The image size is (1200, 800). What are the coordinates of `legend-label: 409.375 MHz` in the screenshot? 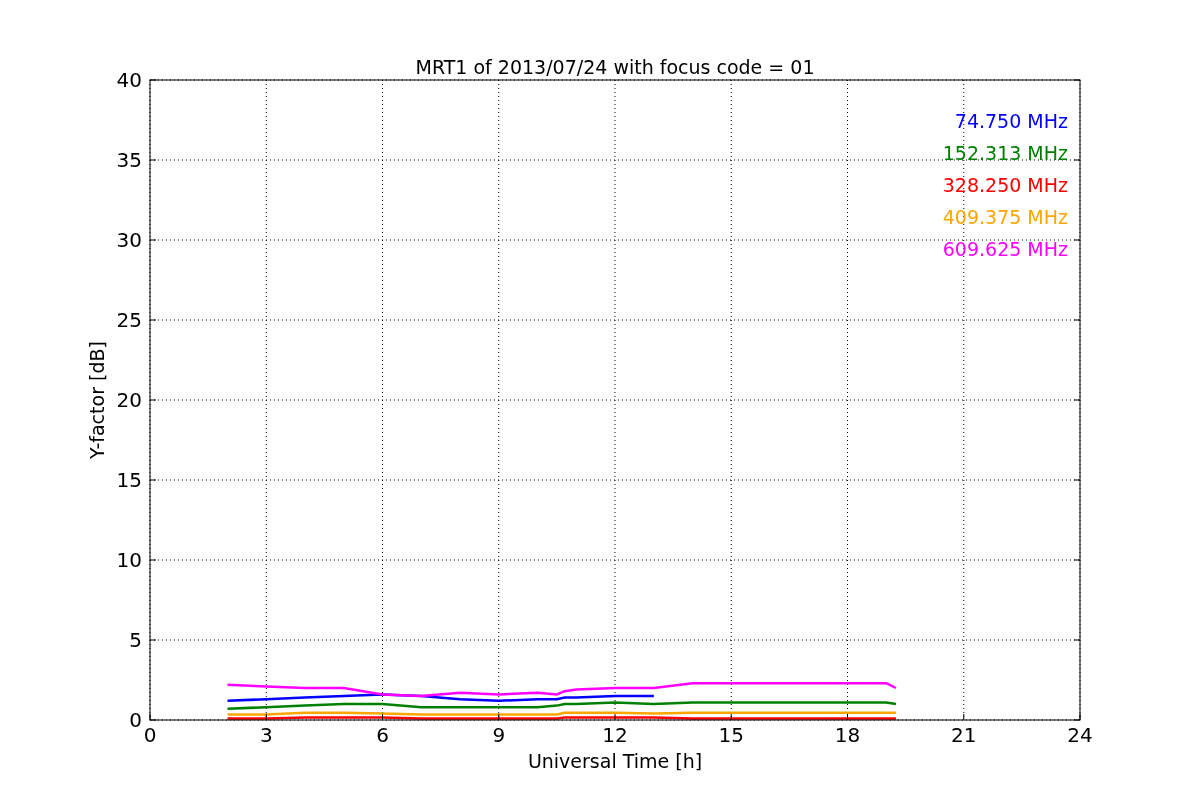 It's located at (1005, 217).